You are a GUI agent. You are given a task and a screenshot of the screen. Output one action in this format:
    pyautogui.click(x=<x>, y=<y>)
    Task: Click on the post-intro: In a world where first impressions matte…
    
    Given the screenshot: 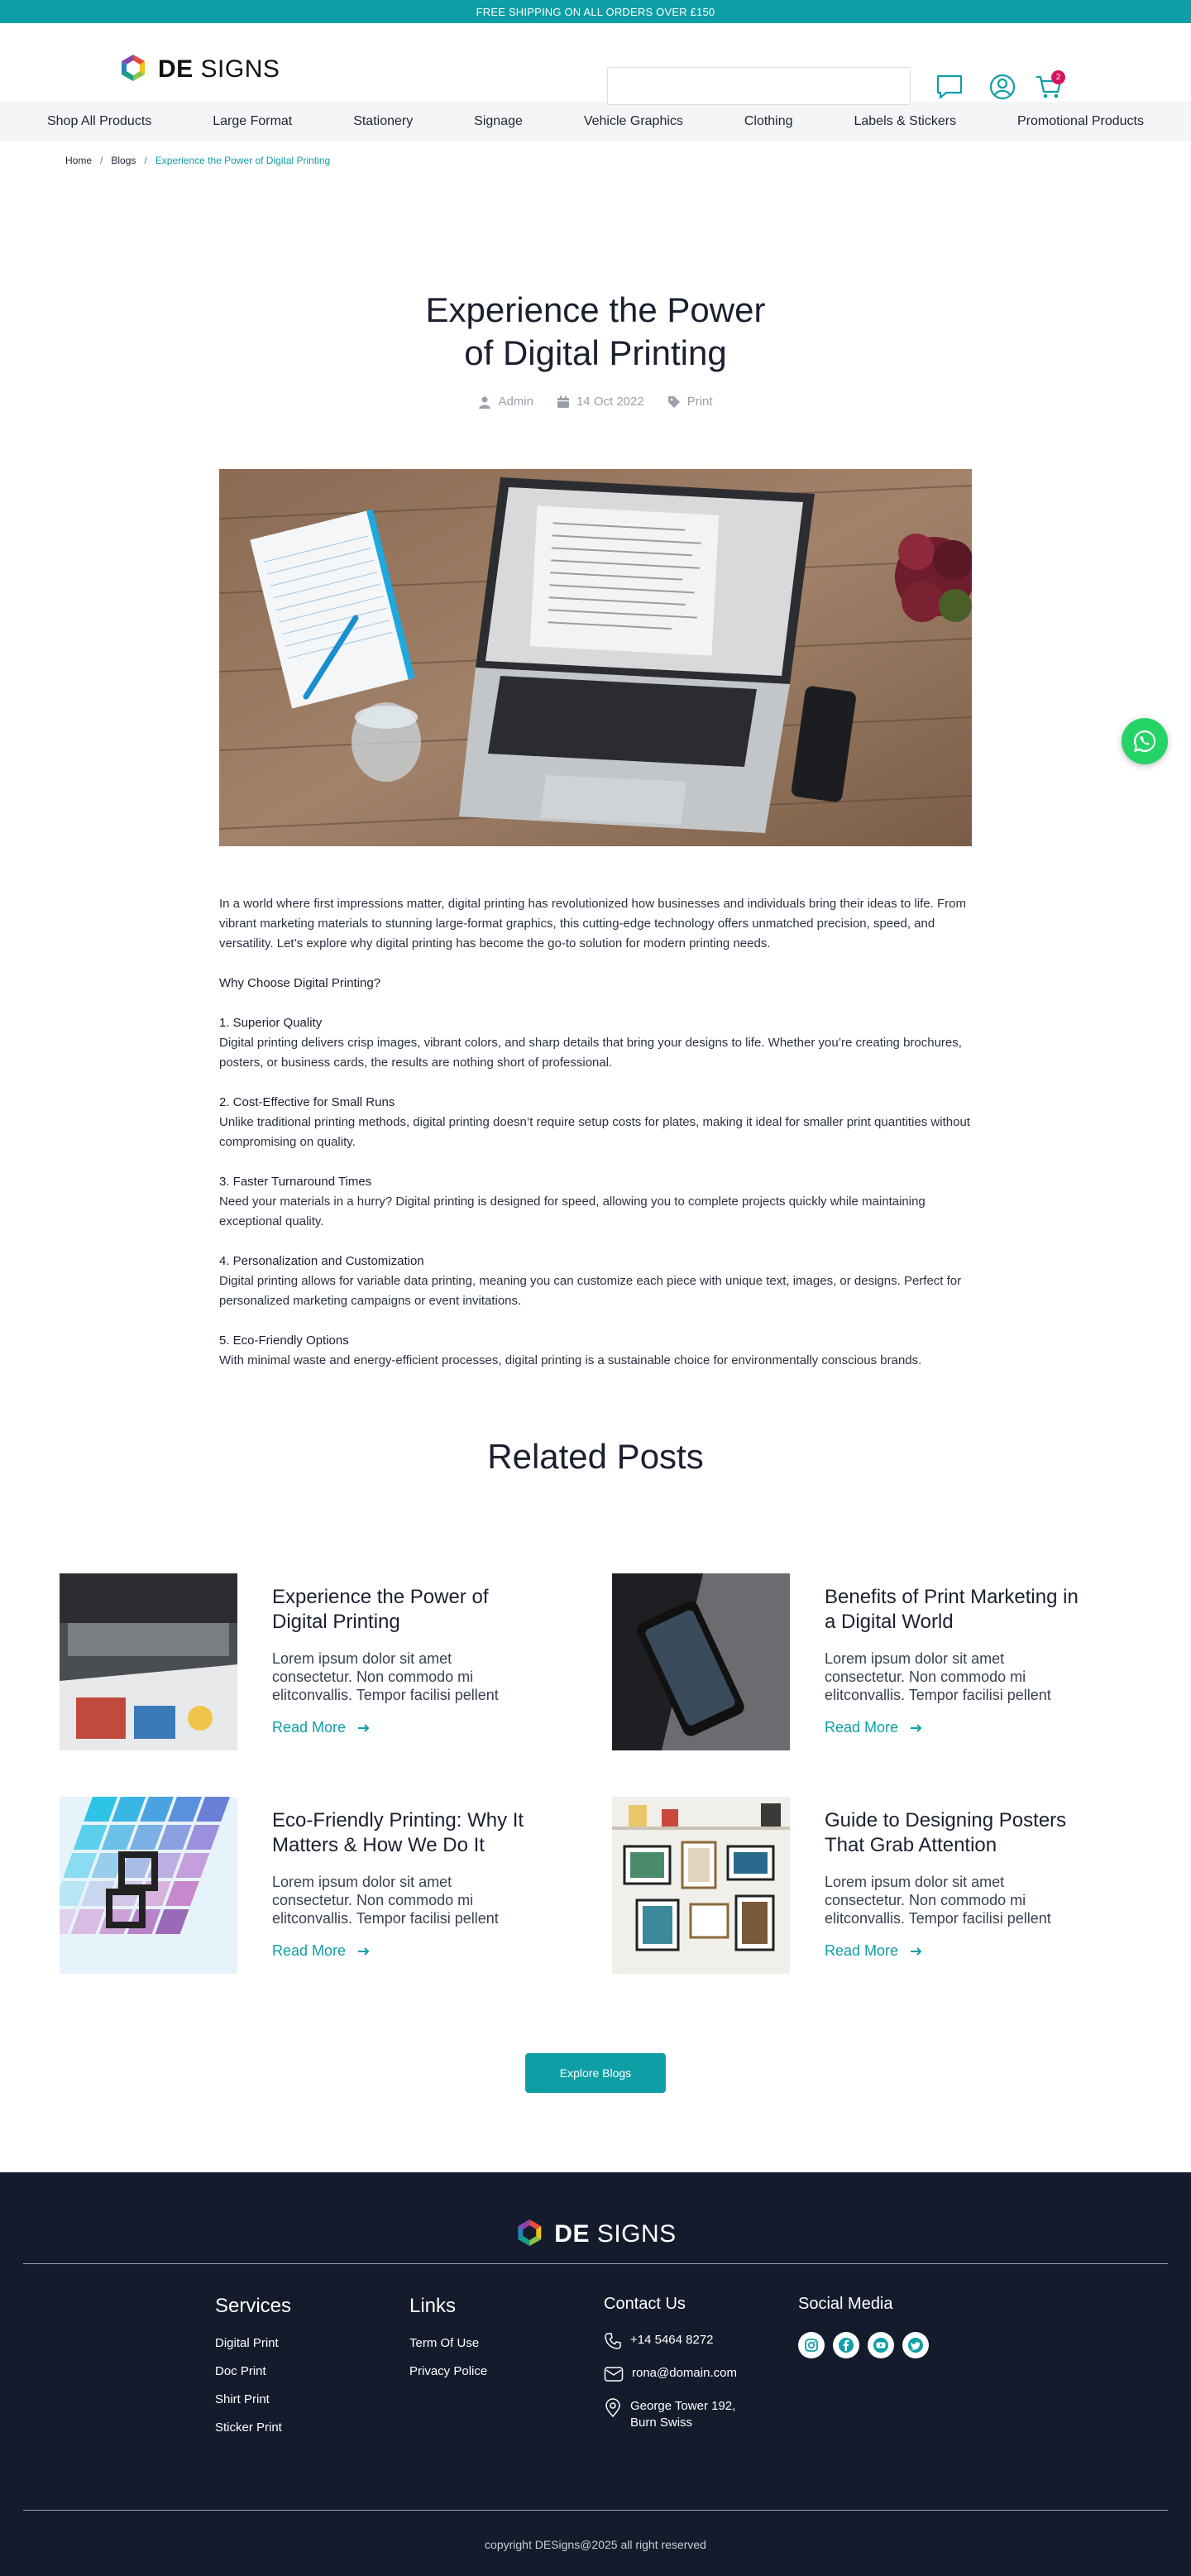 What is the action you would take?
    pyautogui.click(x=592, y=923)
    